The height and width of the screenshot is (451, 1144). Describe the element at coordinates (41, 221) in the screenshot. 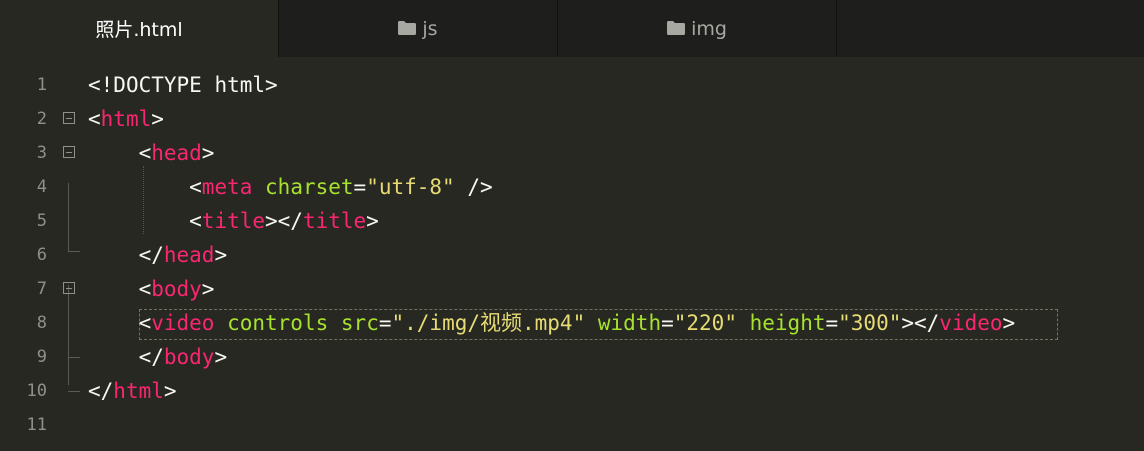

I see `line-number: 5` at that location.